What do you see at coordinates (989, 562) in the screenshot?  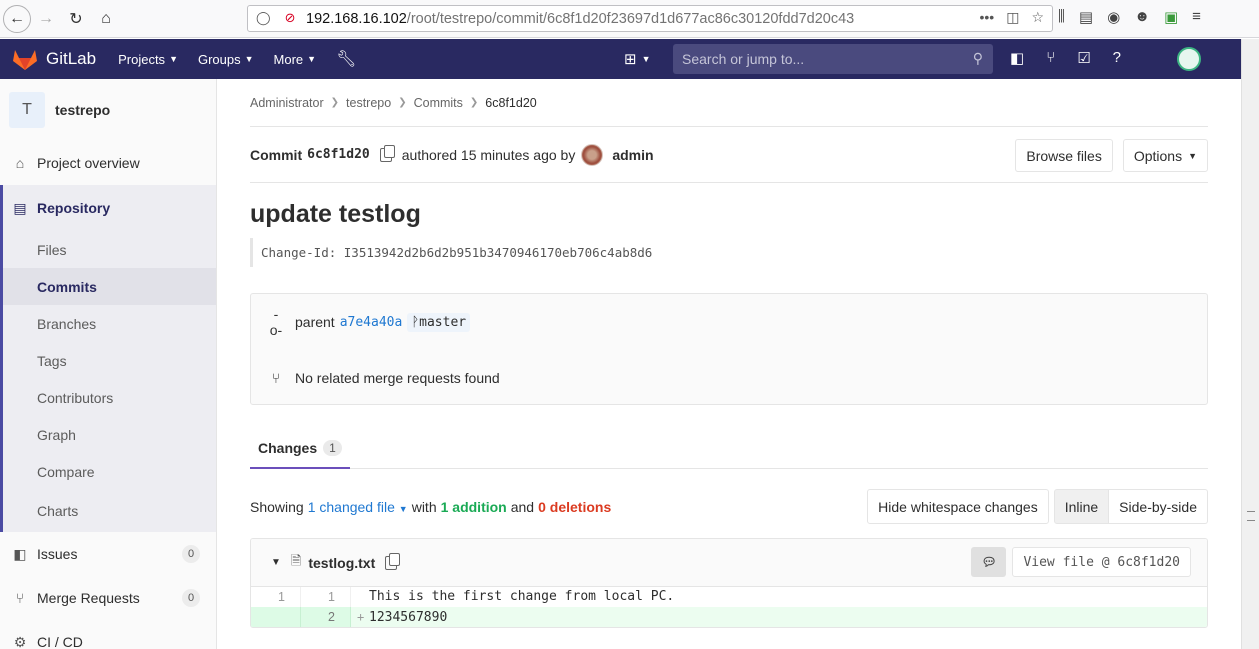 I see `toggle-comments-button: 💬︎` at bounding box center [989, 562].